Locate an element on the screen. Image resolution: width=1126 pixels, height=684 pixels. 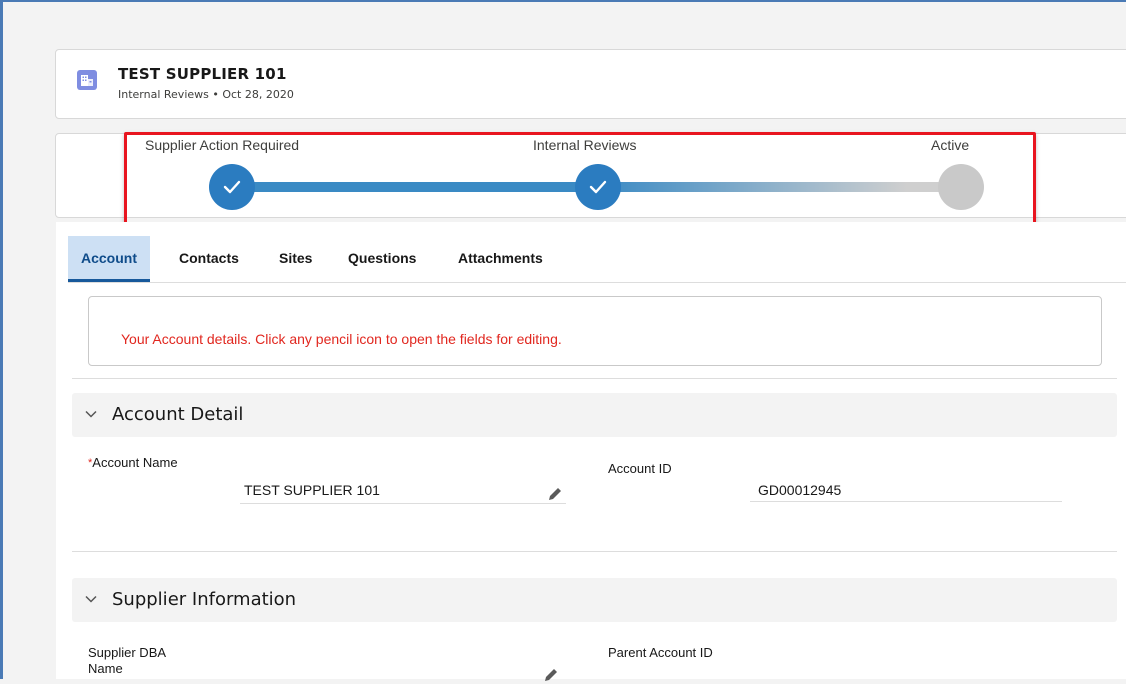
section-header-account-detail: Account Detail is located at coordinates (594, 415).